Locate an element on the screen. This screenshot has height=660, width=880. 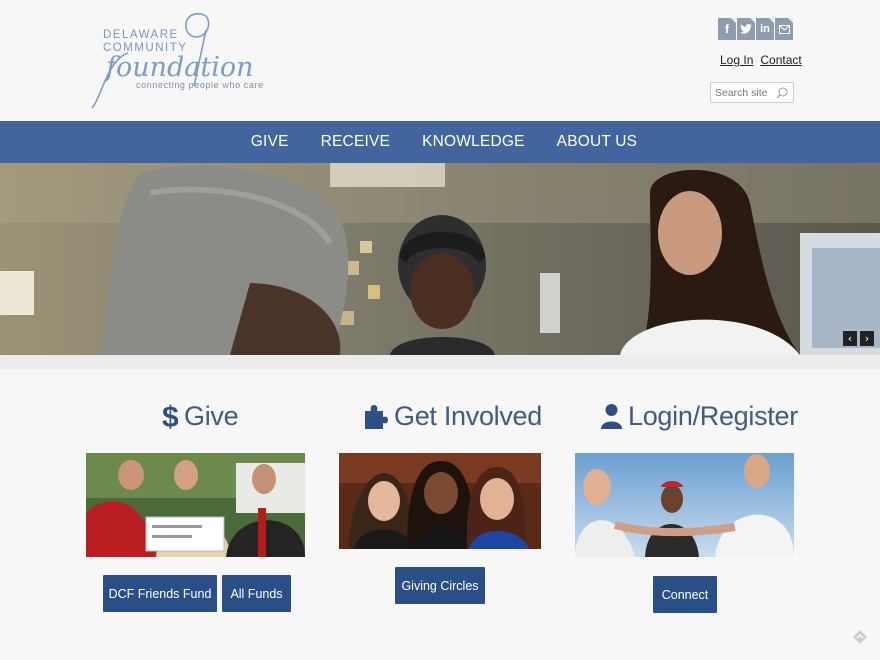
get-involved-heading: Get Involved is located at coordinates (452, 416).